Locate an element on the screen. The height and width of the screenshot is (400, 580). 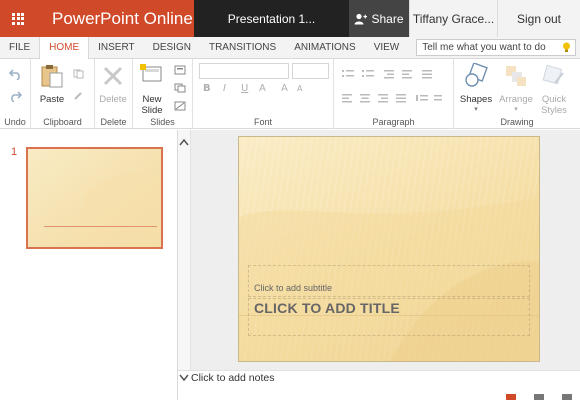
tab-home: HOME is located at coordinates (64, 48).